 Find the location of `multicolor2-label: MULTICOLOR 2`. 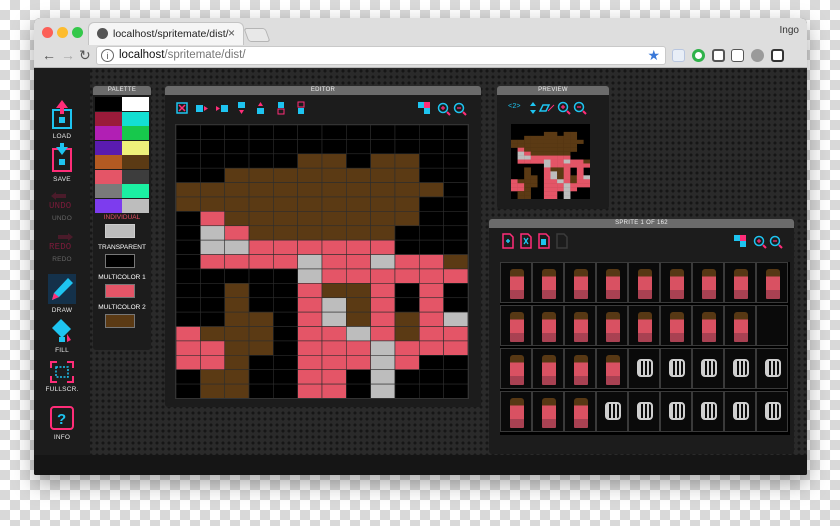

multicolor2-label: MULTICOLOR 2 is located at coordinates (122, 307).